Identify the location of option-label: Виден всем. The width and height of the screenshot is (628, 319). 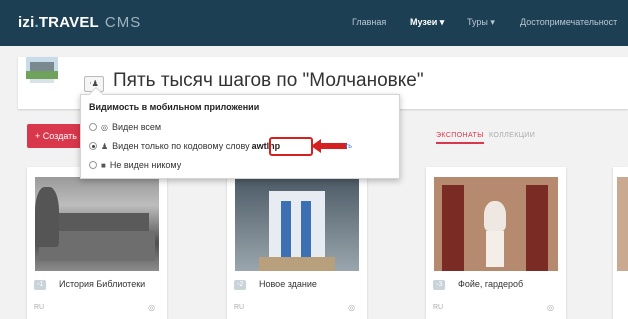
(136, 127).